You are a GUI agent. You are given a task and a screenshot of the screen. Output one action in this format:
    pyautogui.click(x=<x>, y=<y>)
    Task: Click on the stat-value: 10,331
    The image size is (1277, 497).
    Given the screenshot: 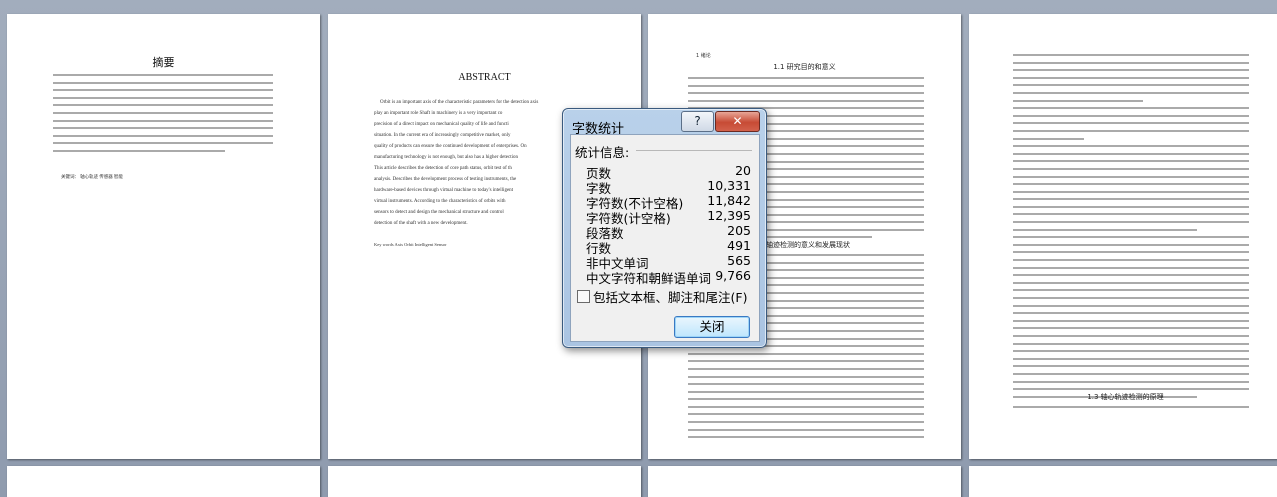 What is the action you would take?
    pyautogui.click(x=729, y=185)
    